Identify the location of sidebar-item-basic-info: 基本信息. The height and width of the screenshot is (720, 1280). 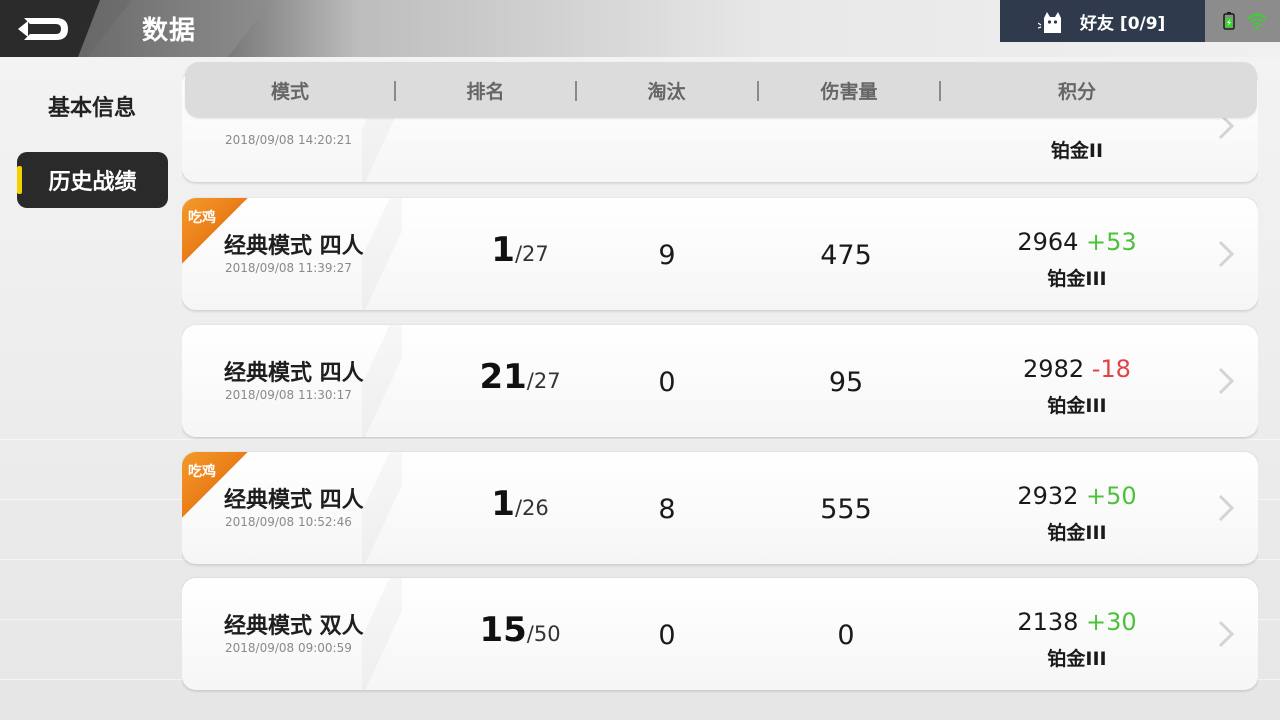
(92, 106).